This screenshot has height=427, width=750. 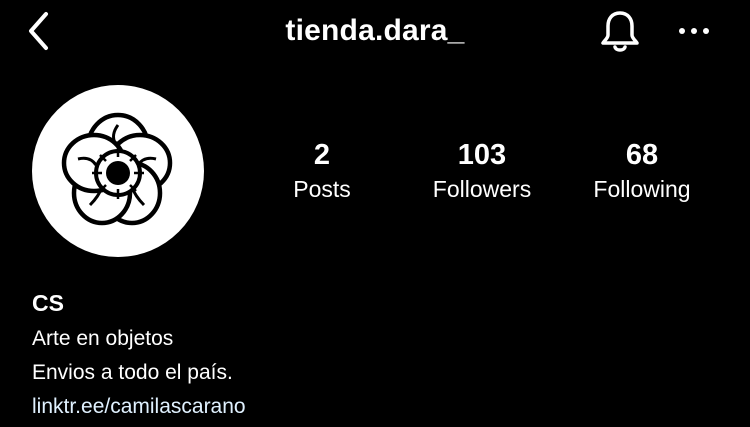 What do you see at coordinates (375, 32) in the screenshot?
I see `top-bar: tienda.dara_` at bounding box center [375, 32].